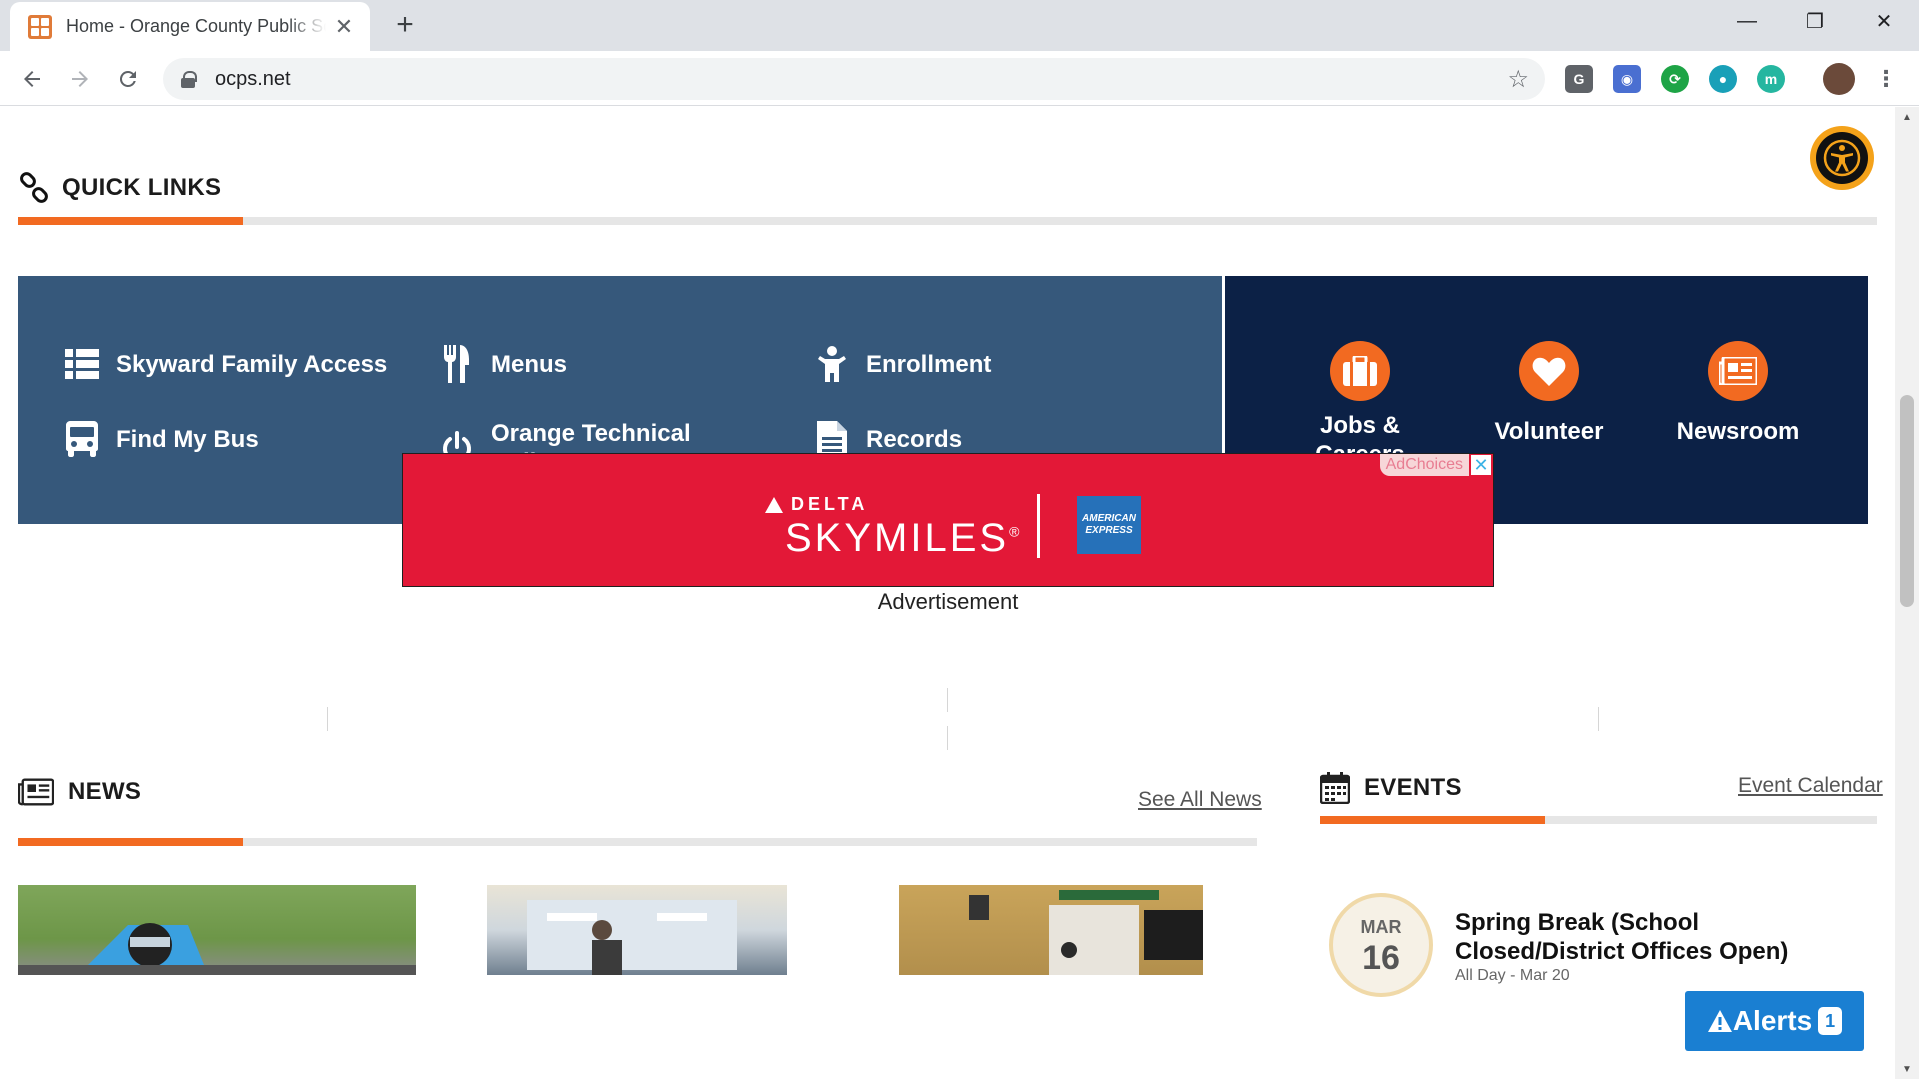  What do you see at coordinates (105, 791) in the screenshot?
I see `news-title: NEWS` at bounding box center [105, 791].